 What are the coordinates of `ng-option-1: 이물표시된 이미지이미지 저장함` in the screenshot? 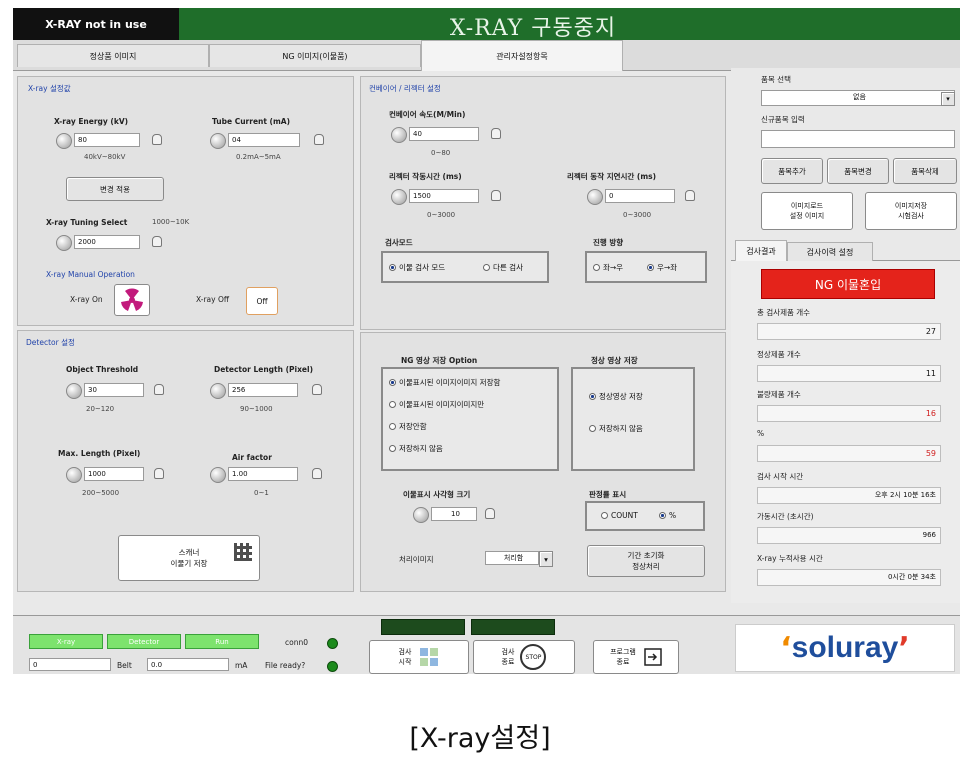 It's located at (444, 382).